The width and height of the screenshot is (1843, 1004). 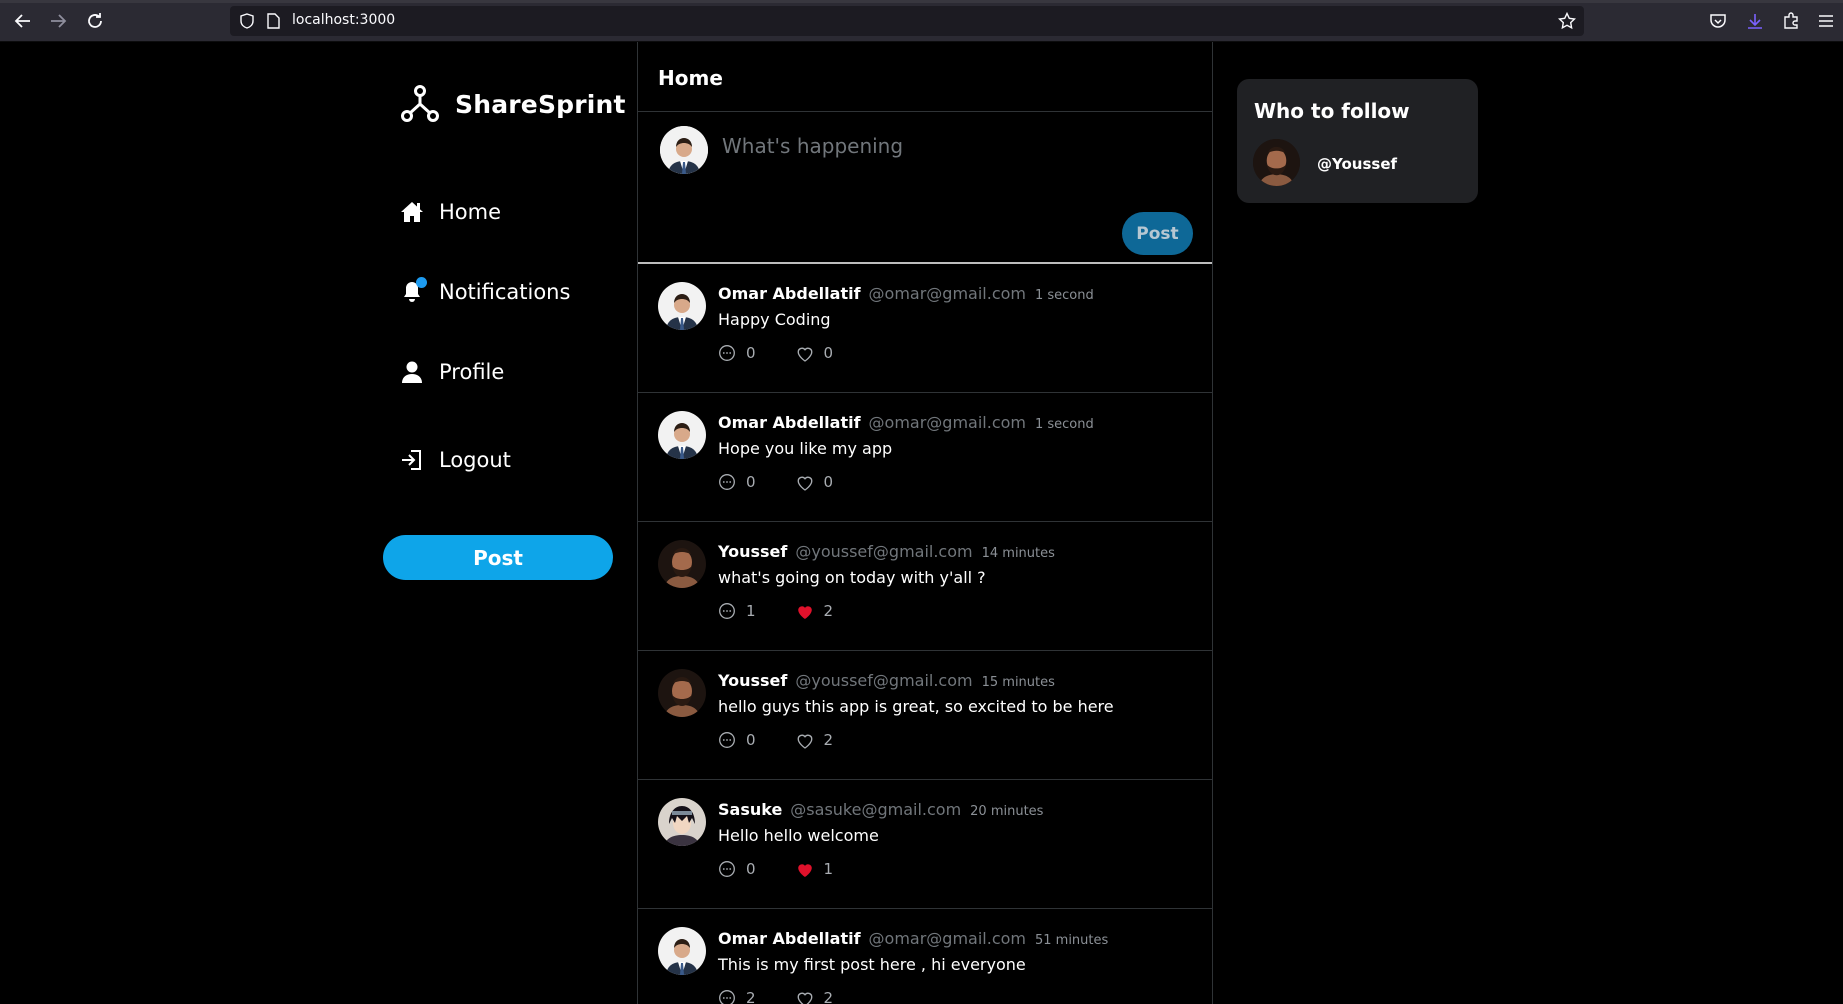 I want to click on hamburger-icon, so click(x=1826, y=21).